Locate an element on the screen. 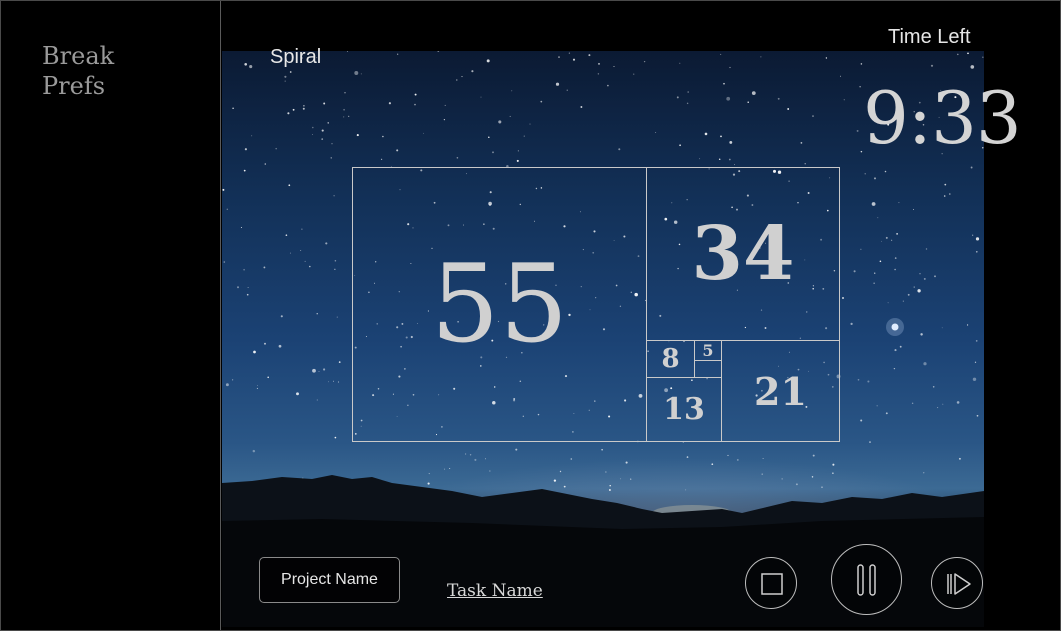  fibonacci-square-13: 13 is located at coordinates (684, 409).